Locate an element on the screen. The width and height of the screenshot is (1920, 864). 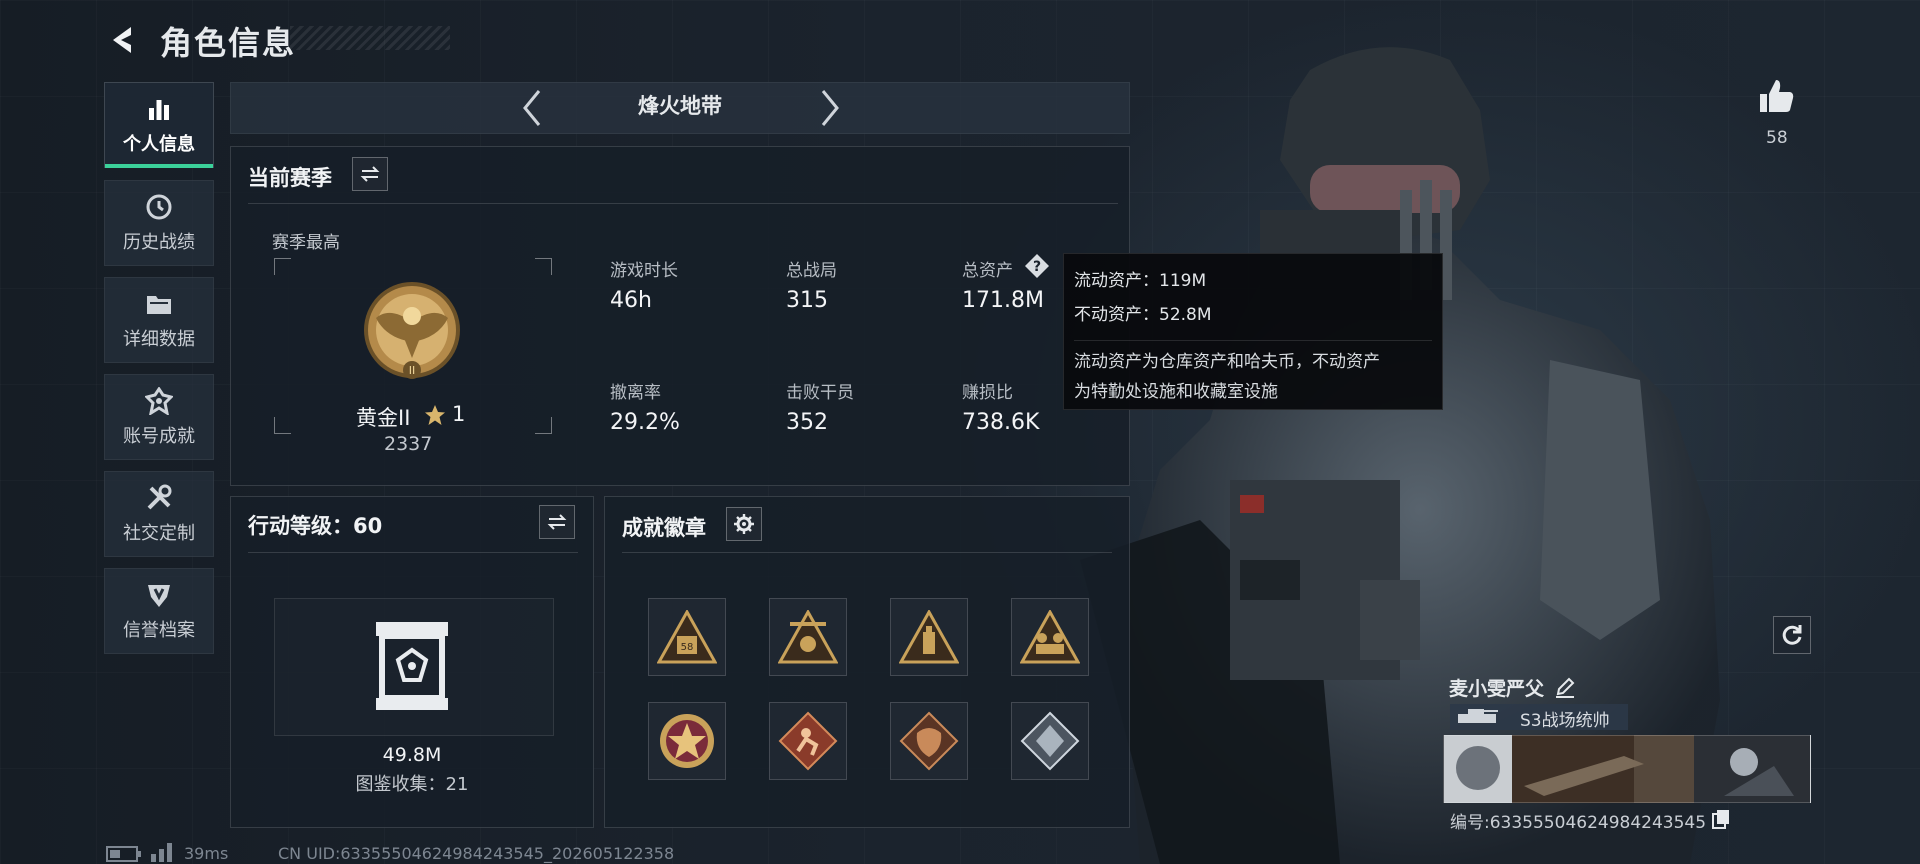
copy-icon is located at coordinates (1720, 819).